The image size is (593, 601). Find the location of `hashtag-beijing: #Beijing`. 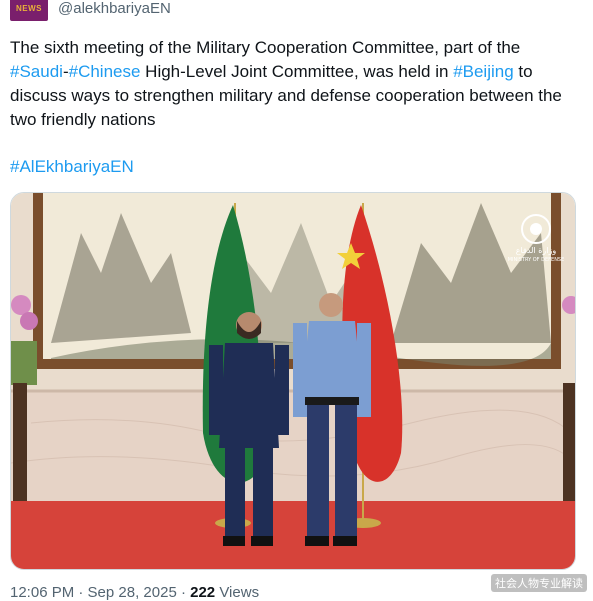

hashtag-beijing: #Beijing is located at coordinates (483, 71).